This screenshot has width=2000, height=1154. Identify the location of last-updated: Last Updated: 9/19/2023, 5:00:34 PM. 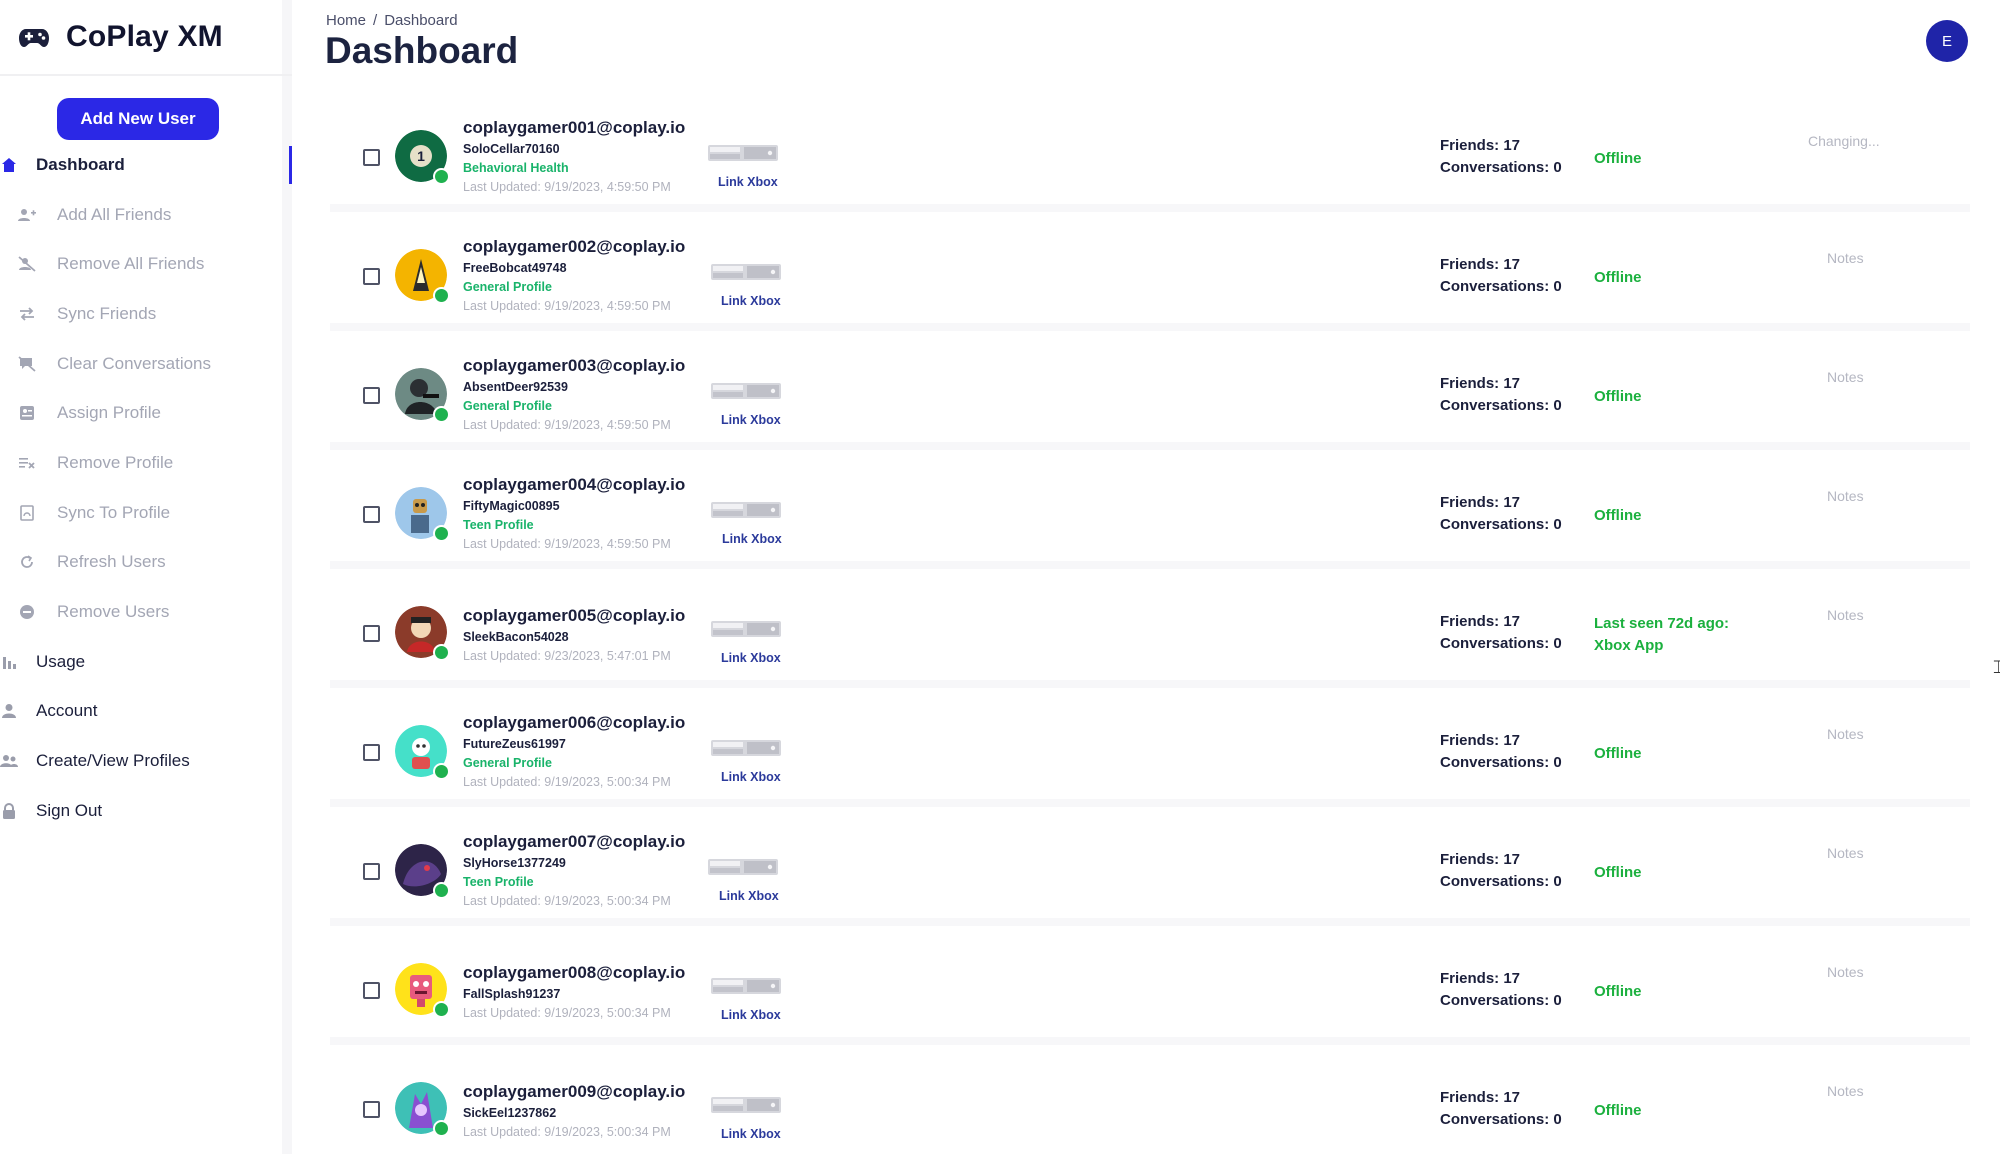
(567, 1132).